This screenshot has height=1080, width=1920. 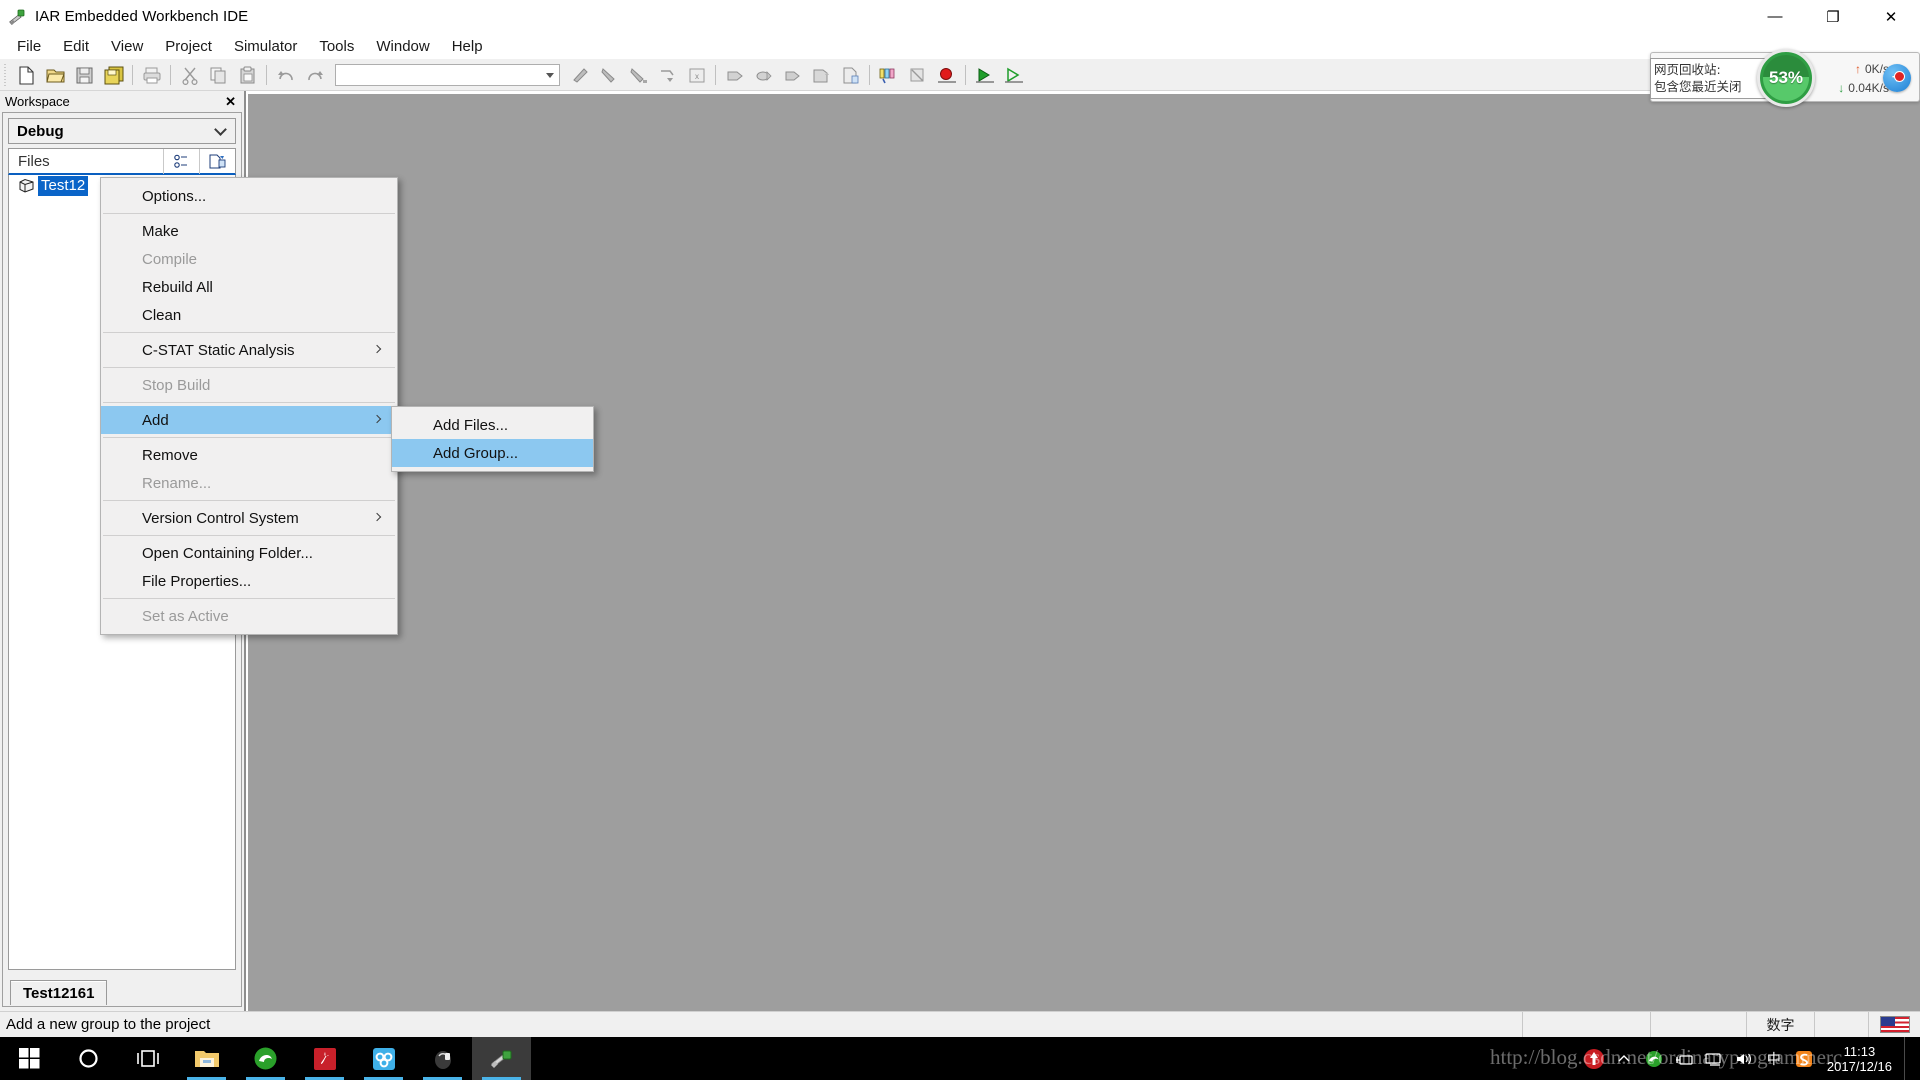 What do you see at coordinates (638, 75) in the screenshot?
I see `find-previous-icon` at bounding box center [638, 75].